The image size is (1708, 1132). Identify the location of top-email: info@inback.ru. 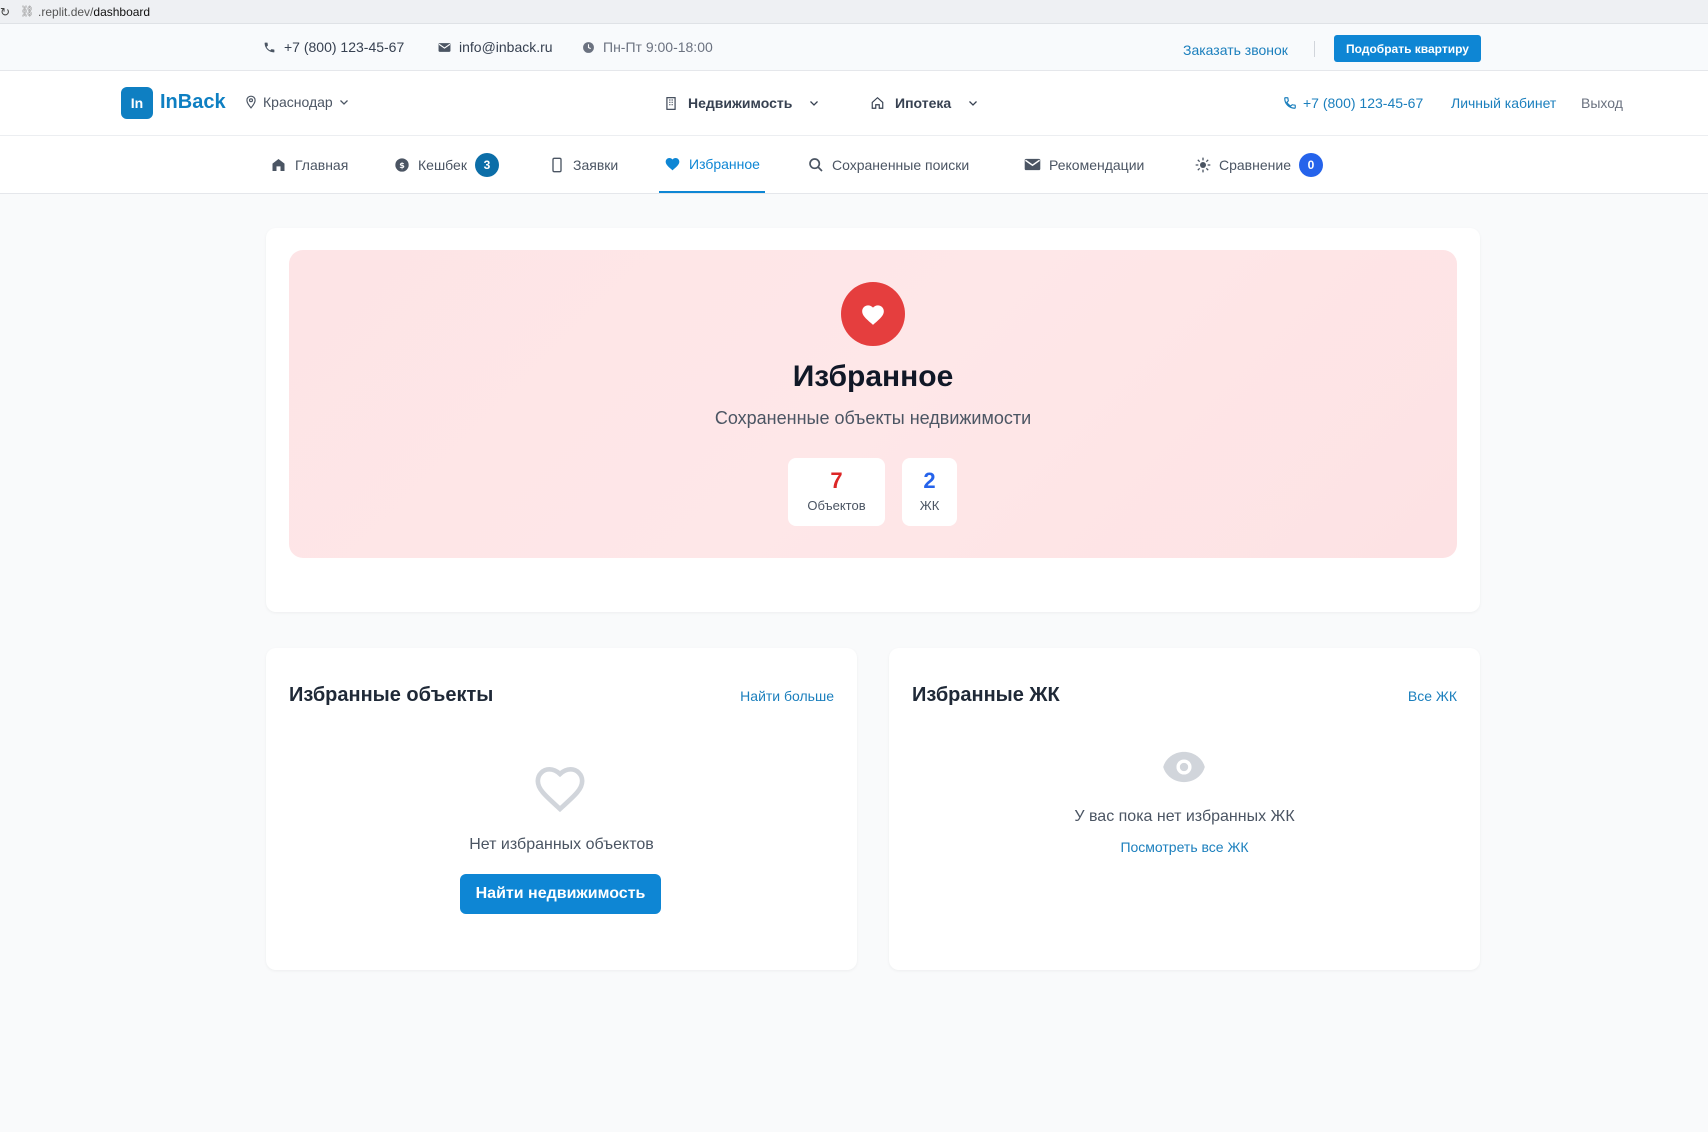
(495, 47).